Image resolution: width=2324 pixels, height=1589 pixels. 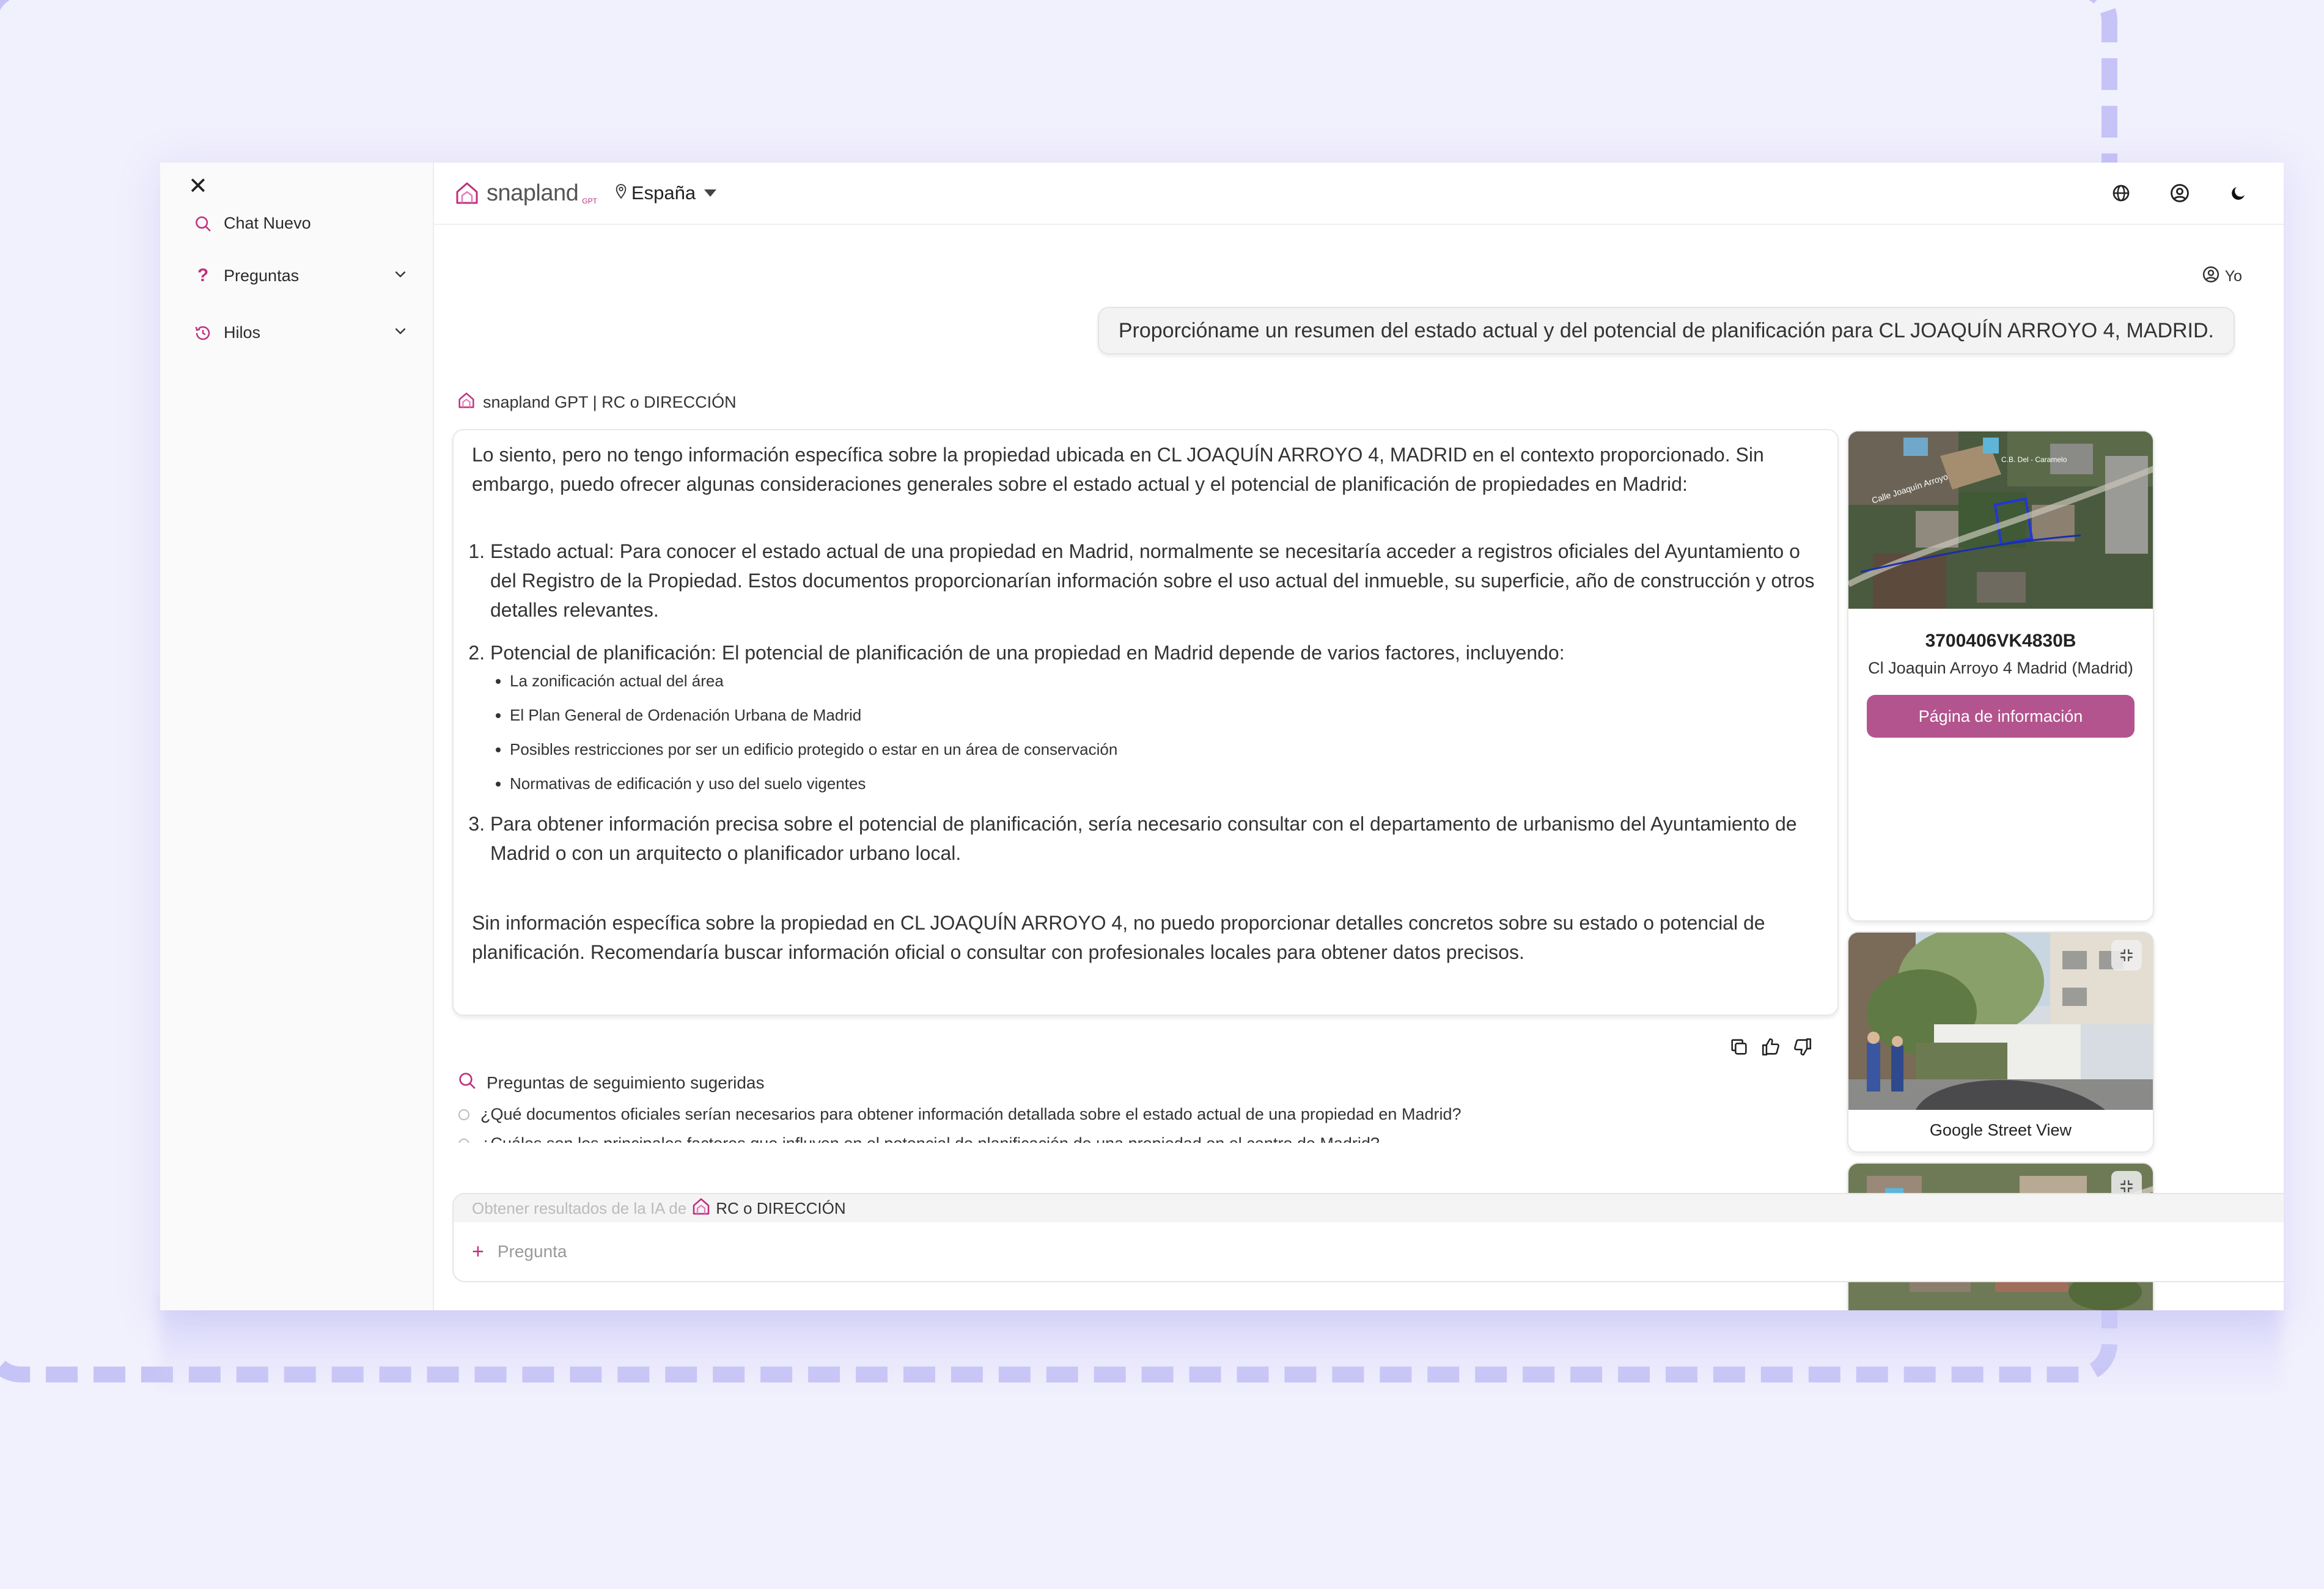 I want to click on expand-icon, so click(x=2126, y=955).